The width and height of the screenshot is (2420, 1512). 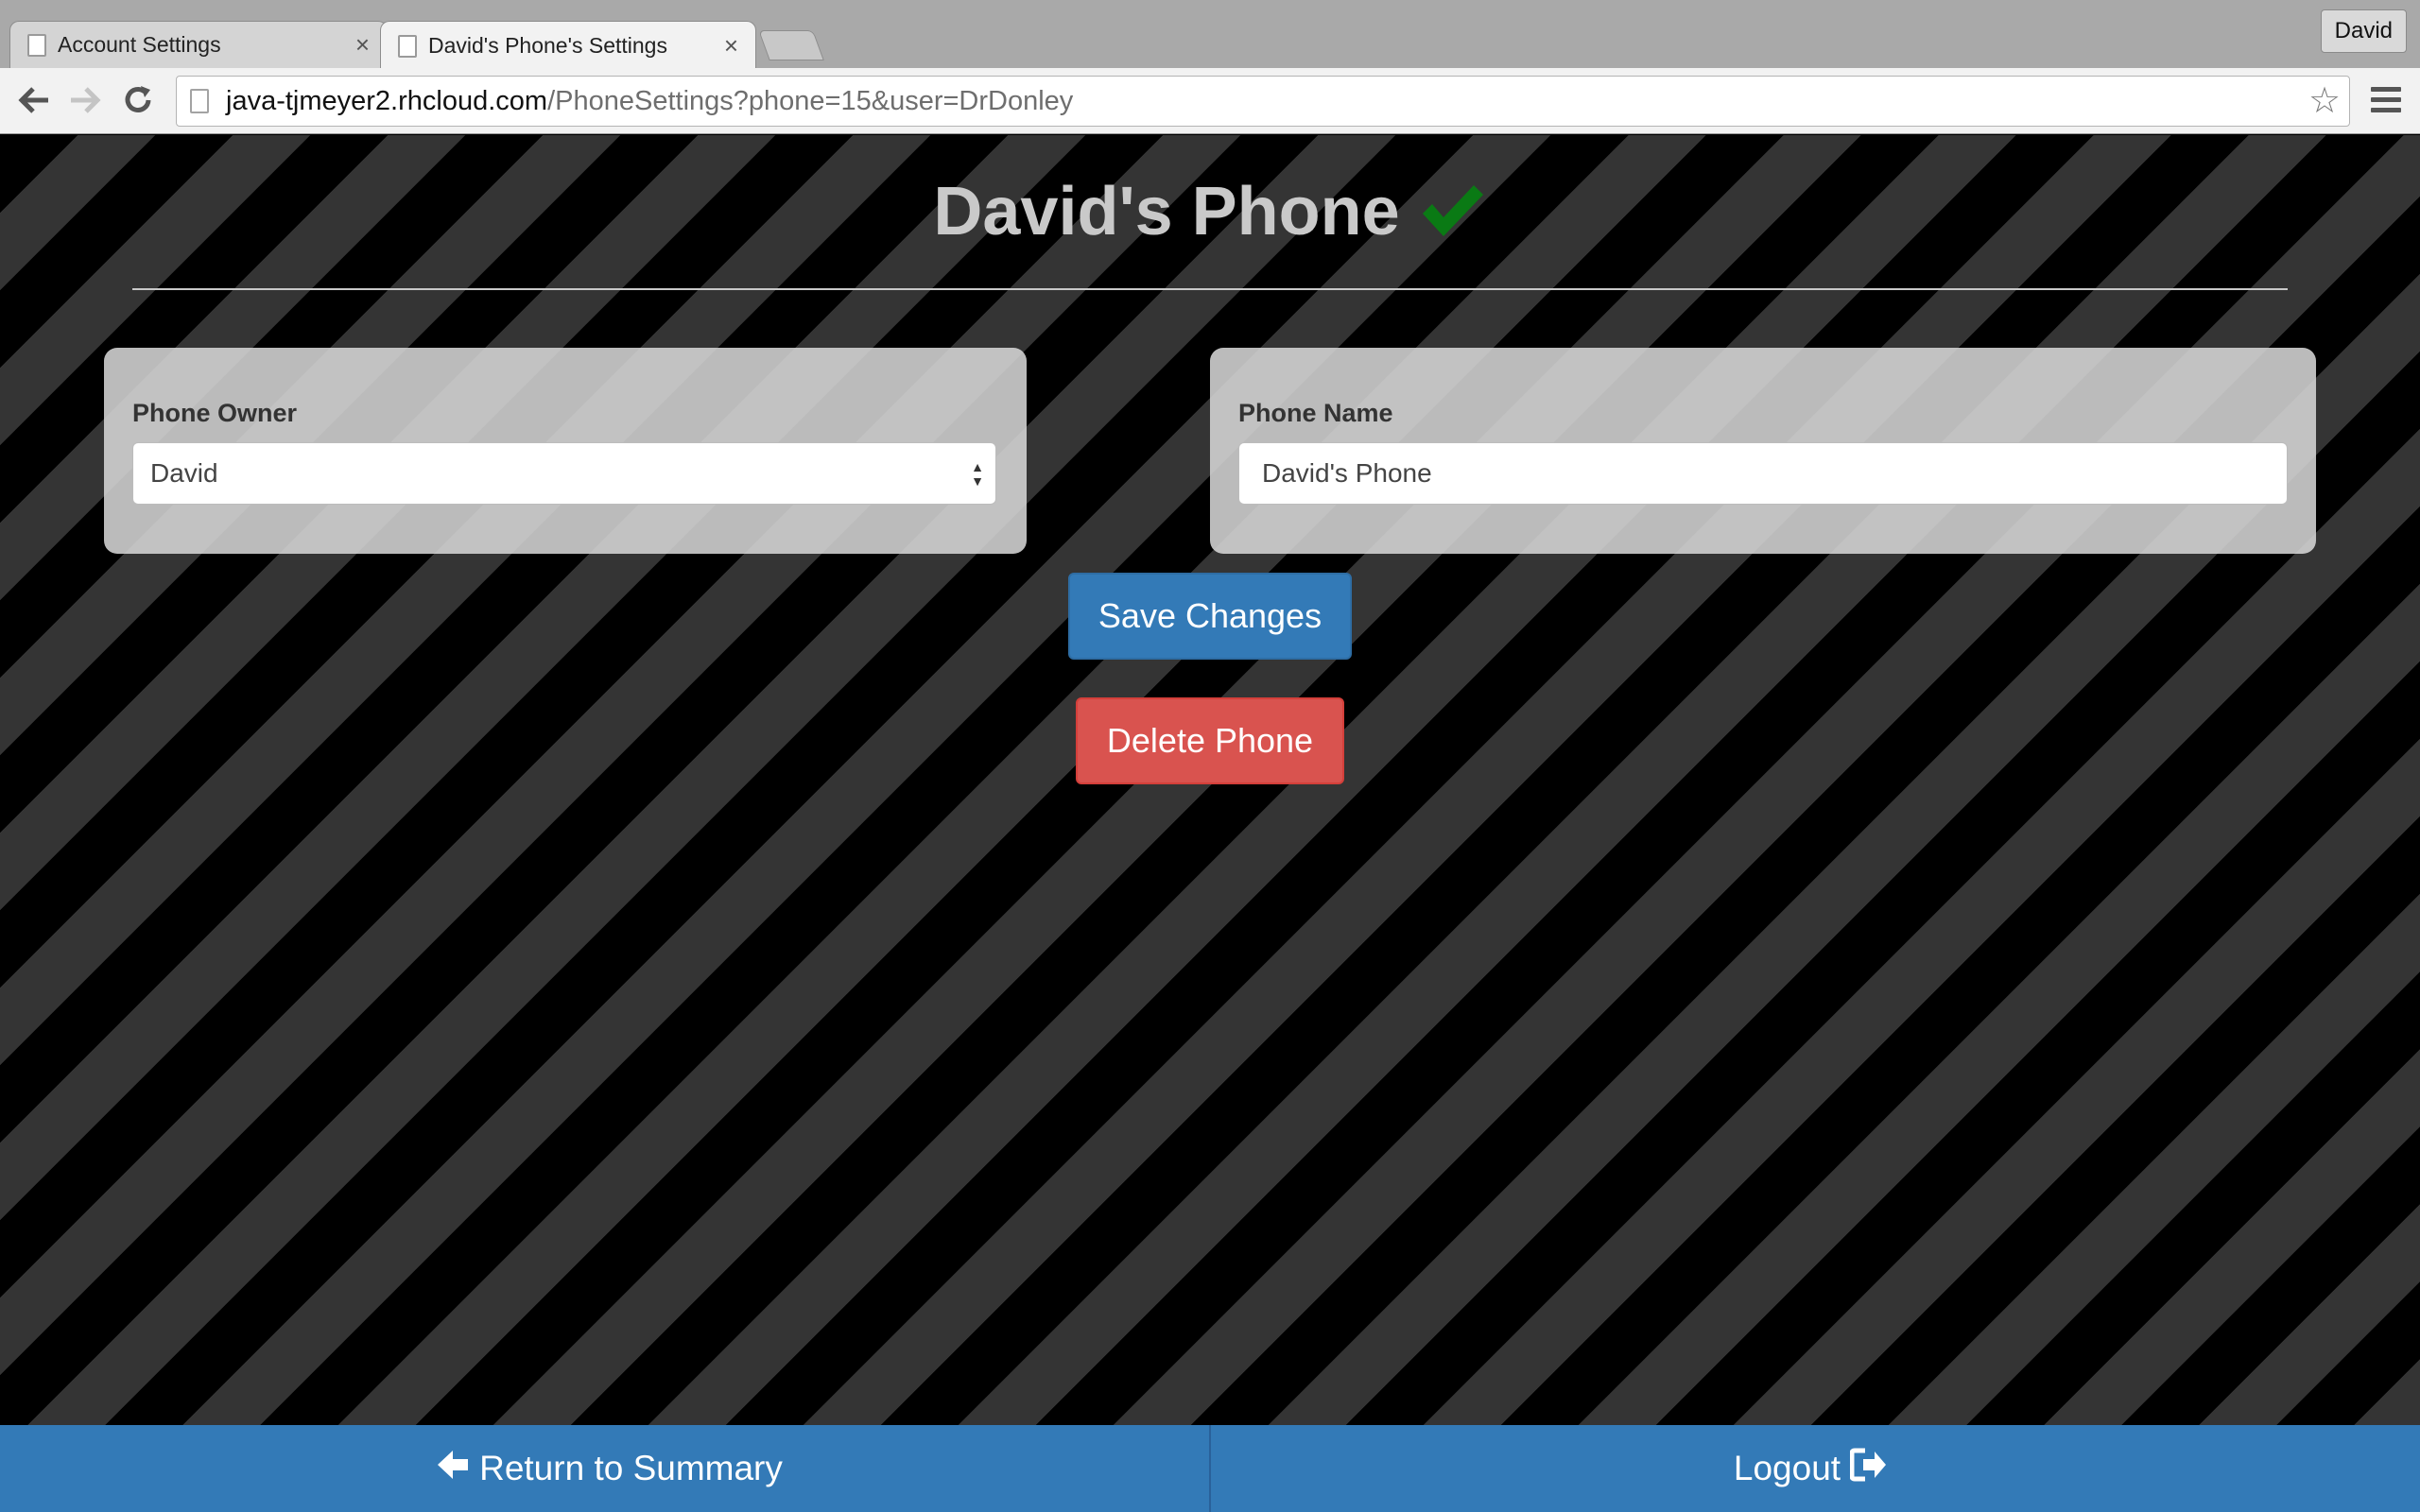 I want to click on phone-name-label: Phone Name, so click(x=1315, y=413).